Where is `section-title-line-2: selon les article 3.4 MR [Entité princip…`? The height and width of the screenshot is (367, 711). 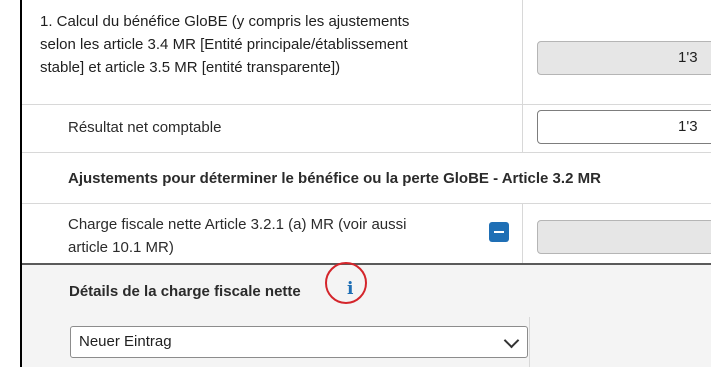
section-title-line-2: selon les article 3.4 MR [Entité princip… is located at coordinates (224, 44).